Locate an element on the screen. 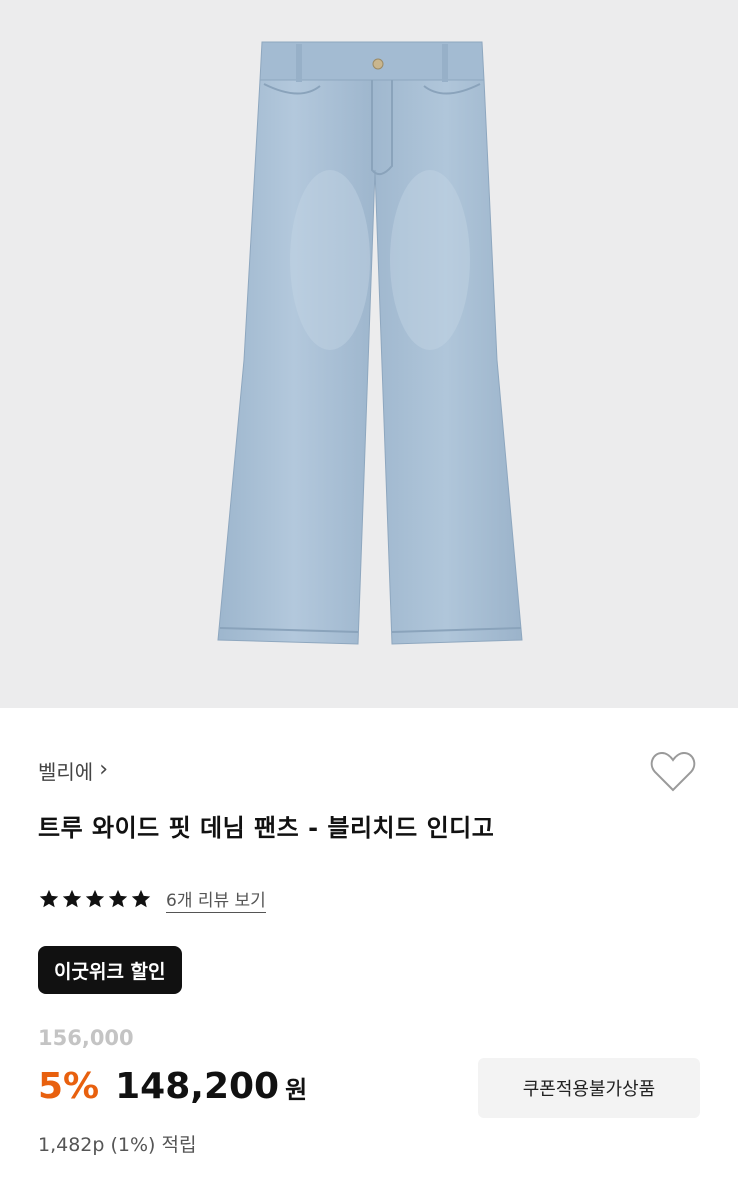 The height and width of the screenshot is (1200, 738). star-rating is located at coordinates (95, 899).